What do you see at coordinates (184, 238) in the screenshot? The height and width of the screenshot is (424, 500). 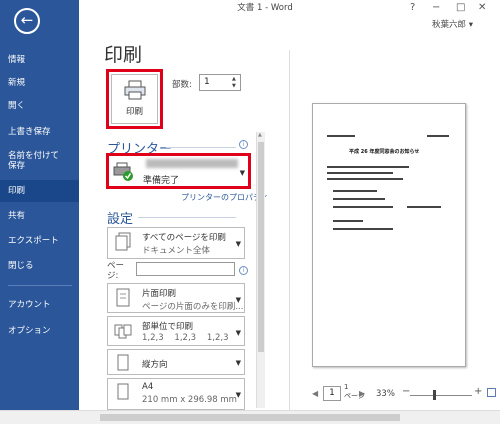 I see `print-range-label: すべてのページを印刷` at bounding box center [184, 238].